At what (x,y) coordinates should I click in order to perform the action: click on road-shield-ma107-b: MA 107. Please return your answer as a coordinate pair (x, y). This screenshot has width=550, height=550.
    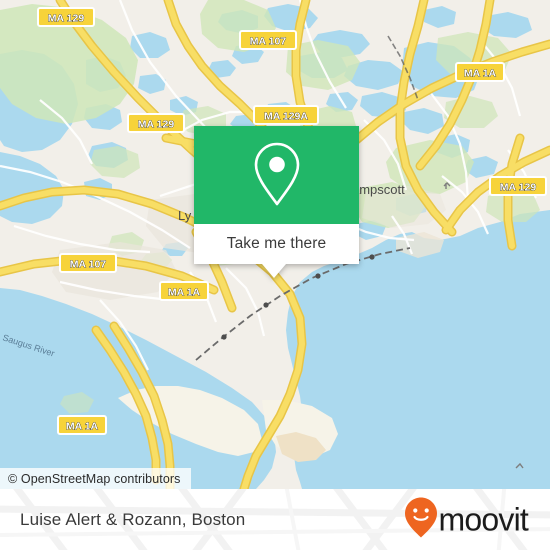
    Looking at the image, I should click on (88, 263).